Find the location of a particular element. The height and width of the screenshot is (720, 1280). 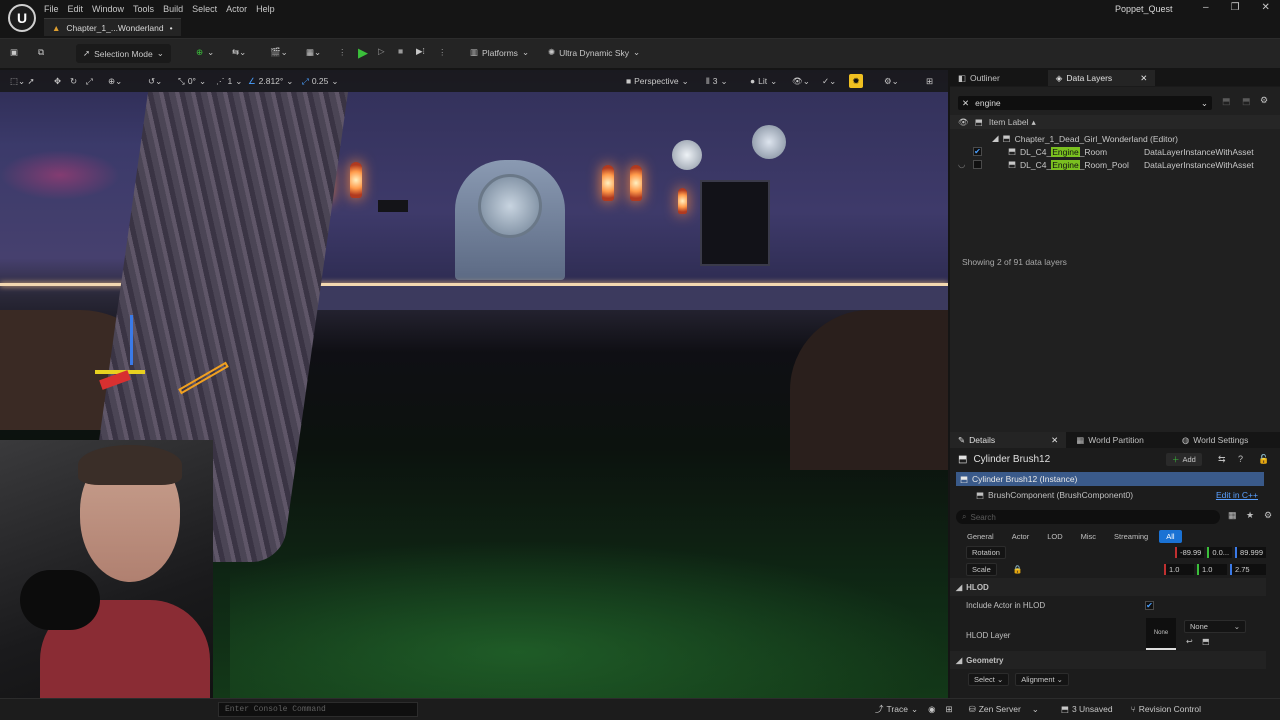

rotation-x: -89.99 is located at coordinates (1190, 552).